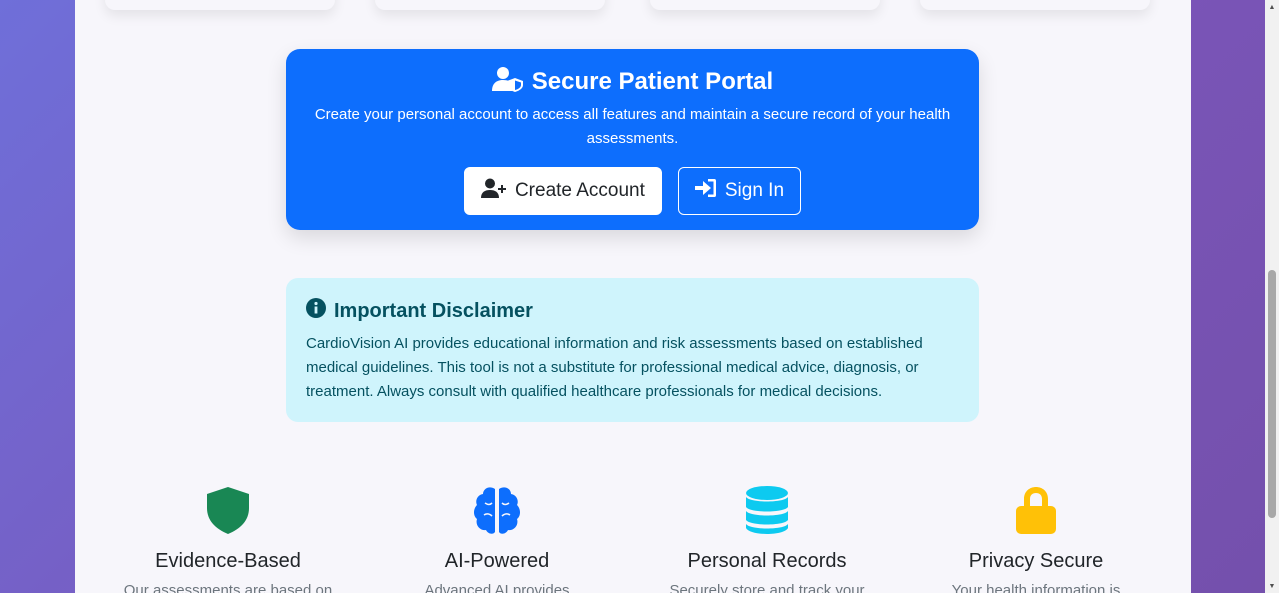 This screenshot has width=1279, height=593. What do you see at coordinates (320, 311) in the screenshot?
I see `info-circle-icon` at bounding box center [320, 311].